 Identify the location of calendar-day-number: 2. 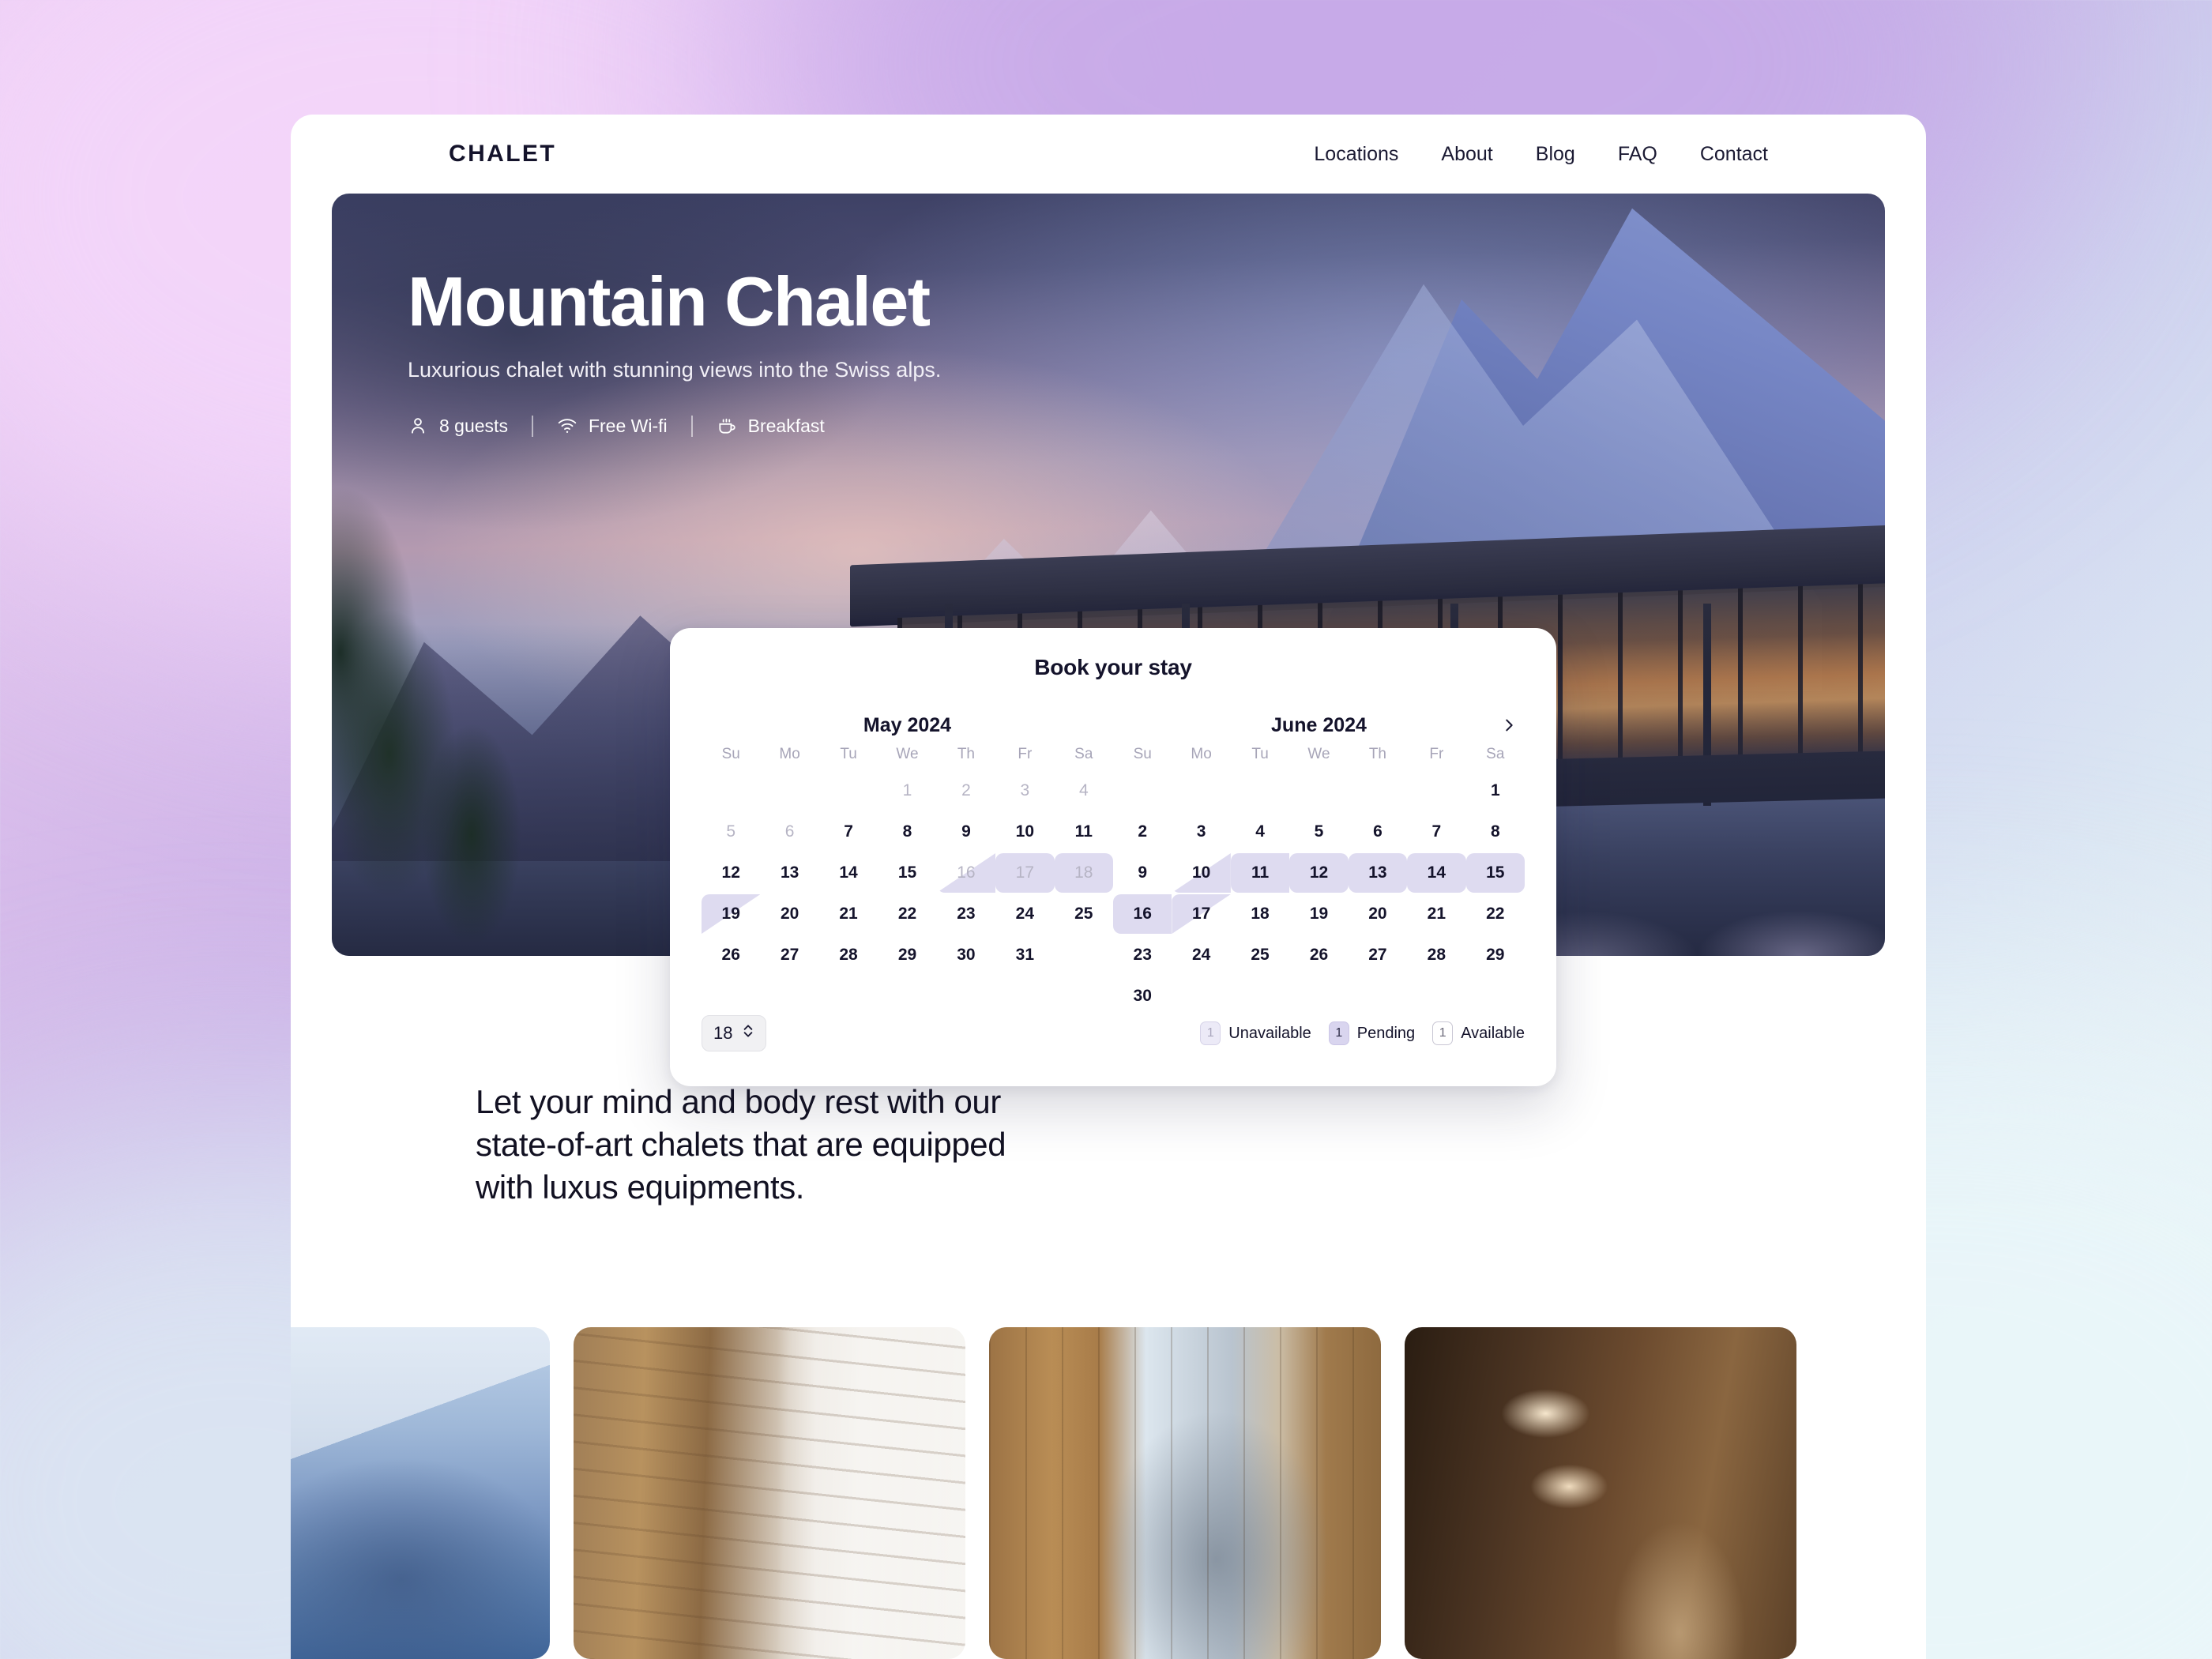
(966, 790).